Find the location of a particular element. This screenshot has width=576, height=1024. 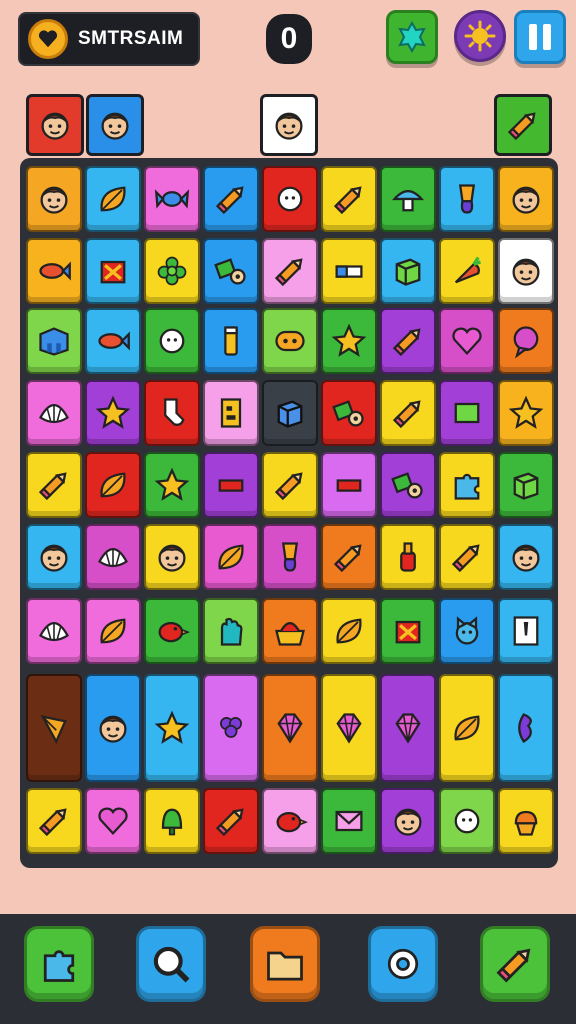

gear-icon is located at coordinates (403, 964).